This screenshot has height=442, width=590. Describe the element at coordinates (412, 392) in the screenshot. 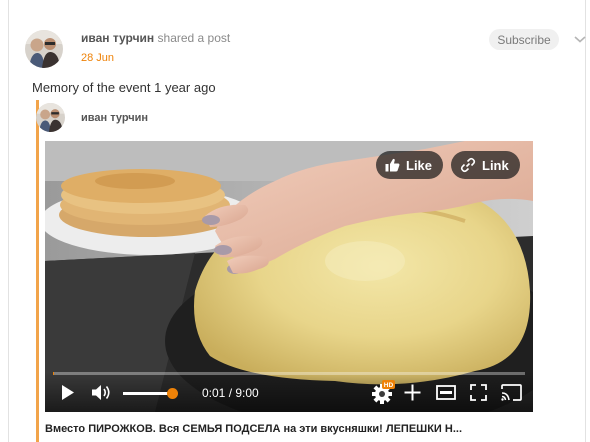

I see `plus-icon` at that location.